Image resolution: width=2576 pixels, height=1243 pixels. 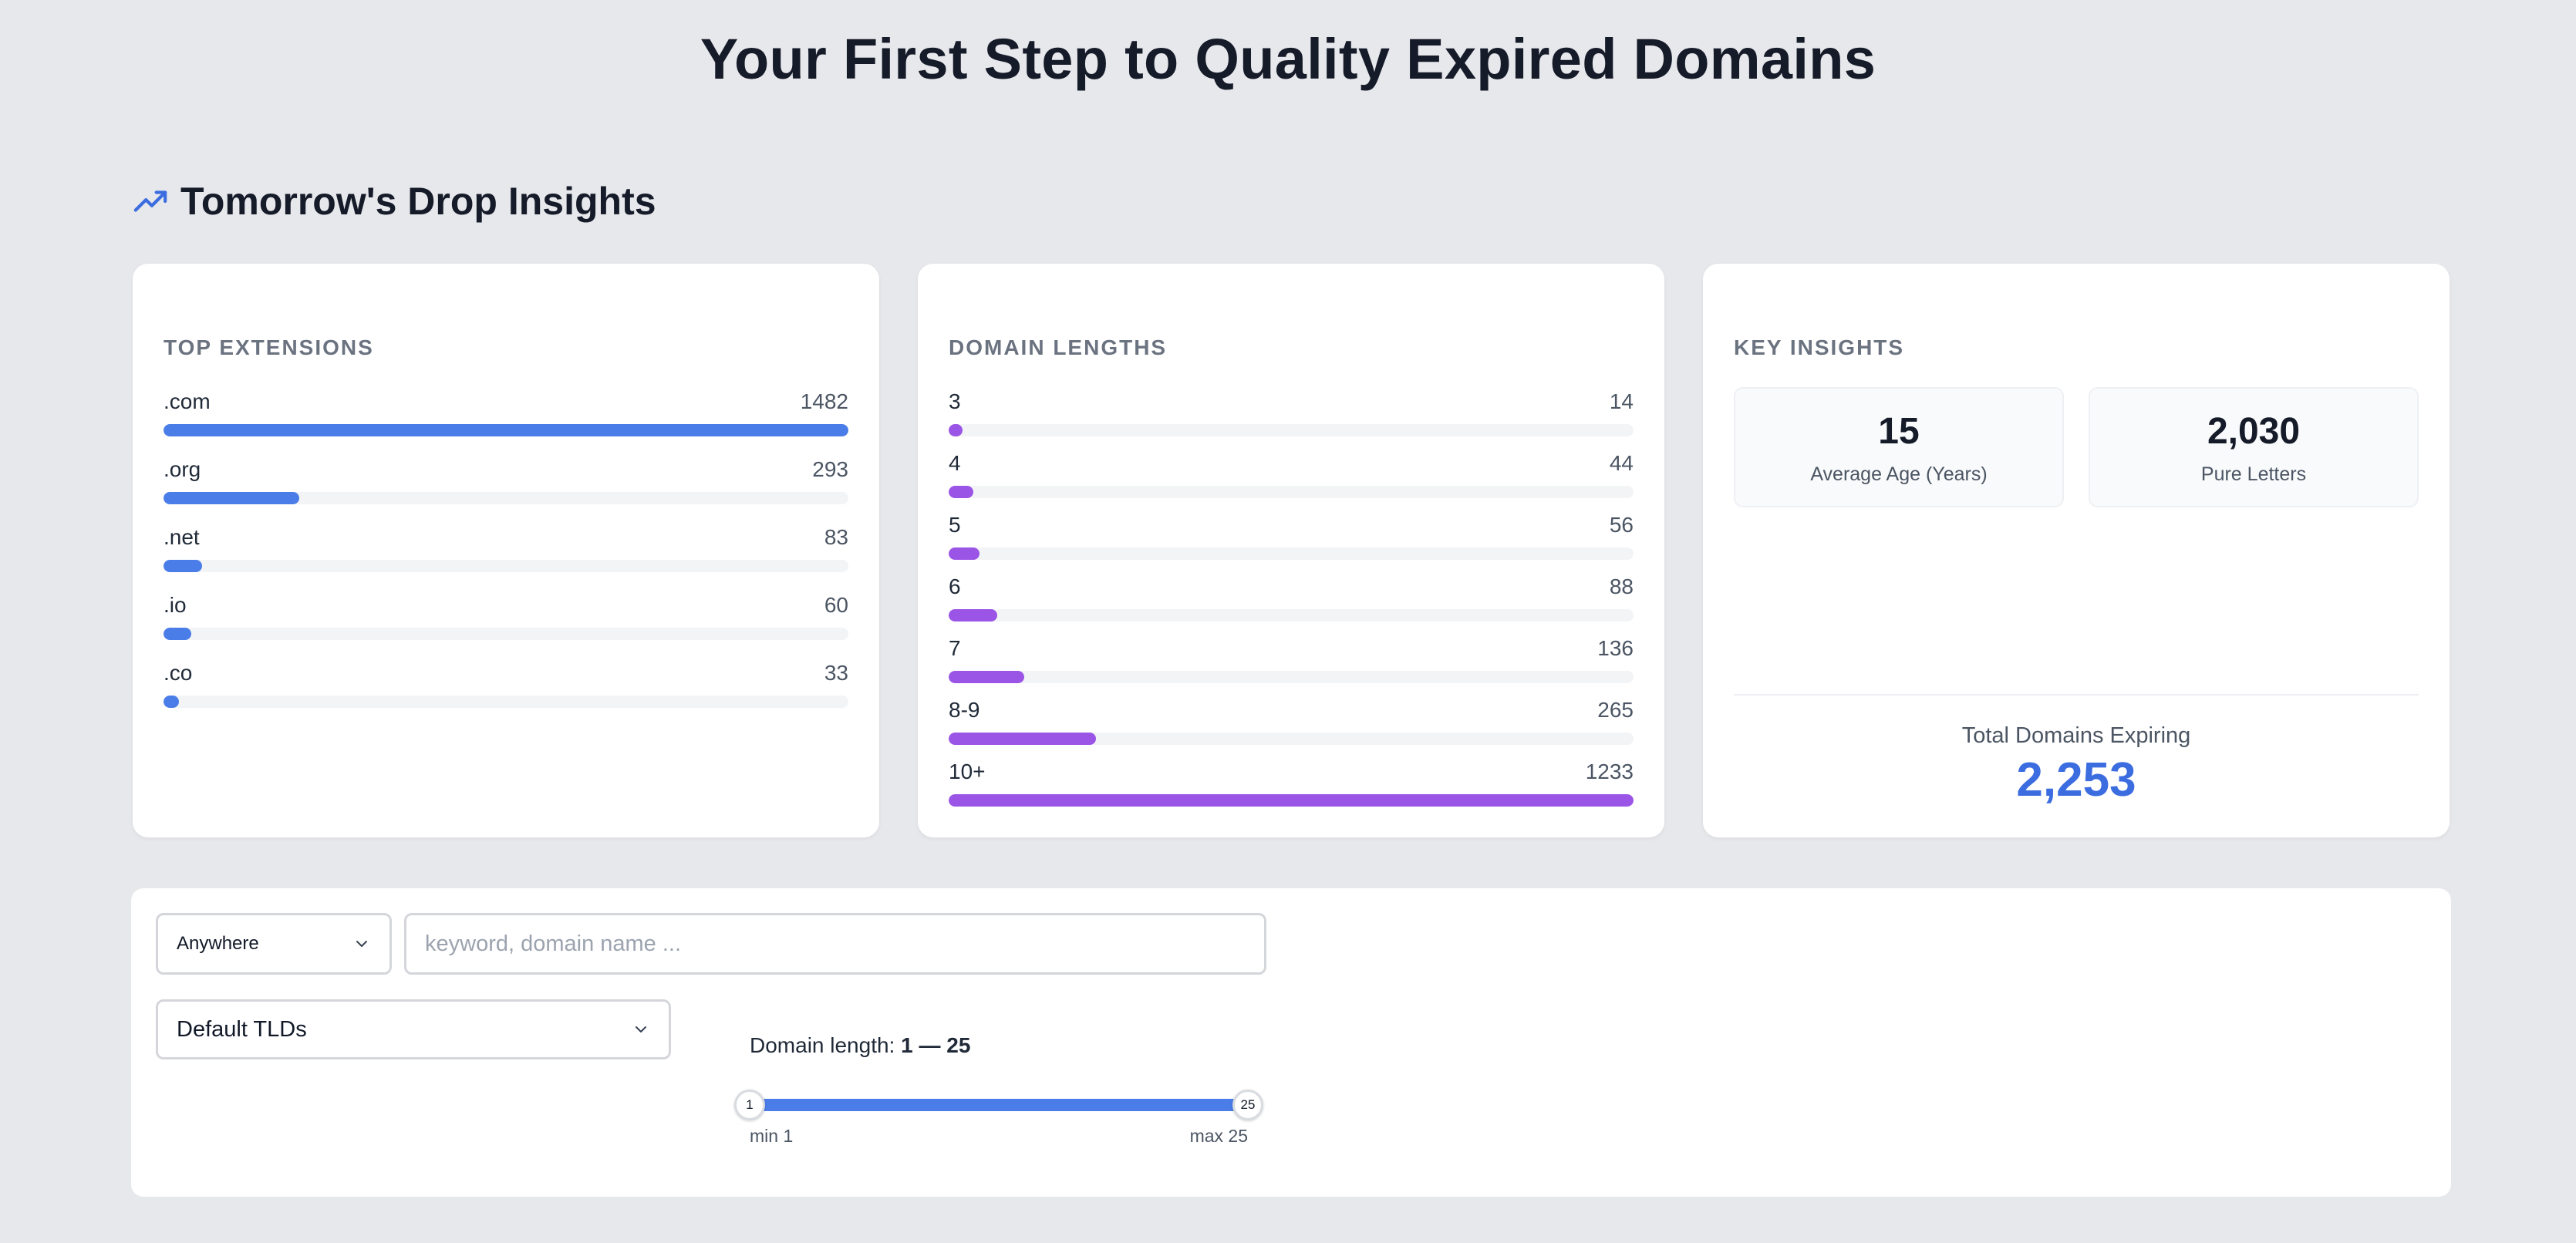 I want to click on tld-select: Default TLDs, so click(x=413, y=1029).